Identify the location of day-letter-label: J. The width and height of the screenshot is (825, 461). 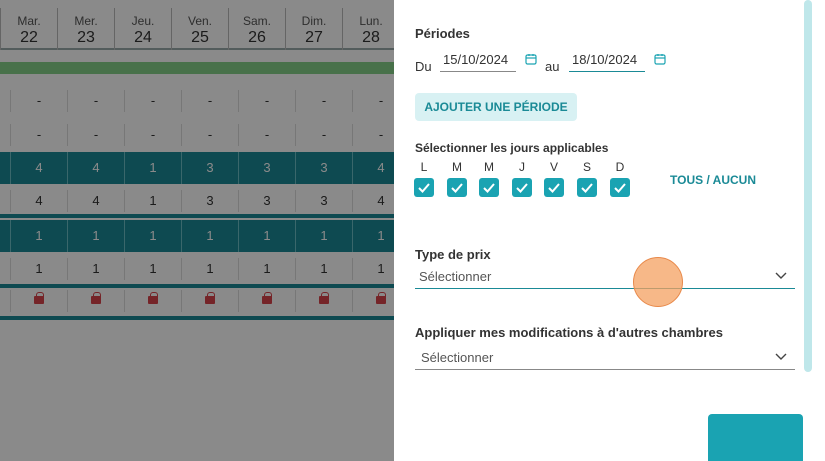
(522, 167).